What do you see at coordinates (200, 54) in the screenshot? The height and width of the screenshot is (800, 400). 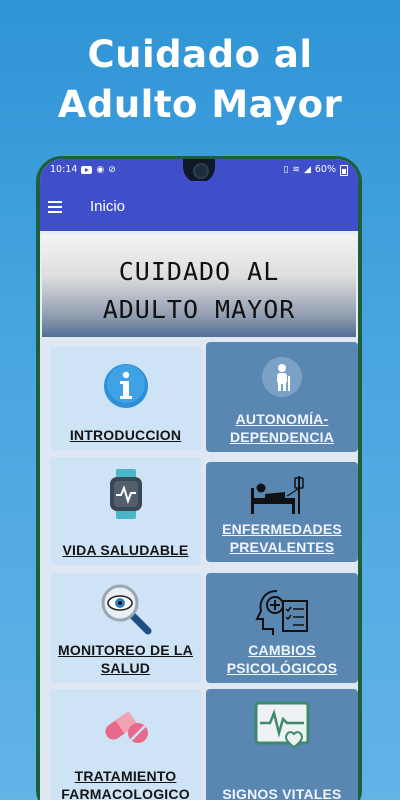 I see `promo-title-line1: Cuidado al` at bounding box center [200, 54].